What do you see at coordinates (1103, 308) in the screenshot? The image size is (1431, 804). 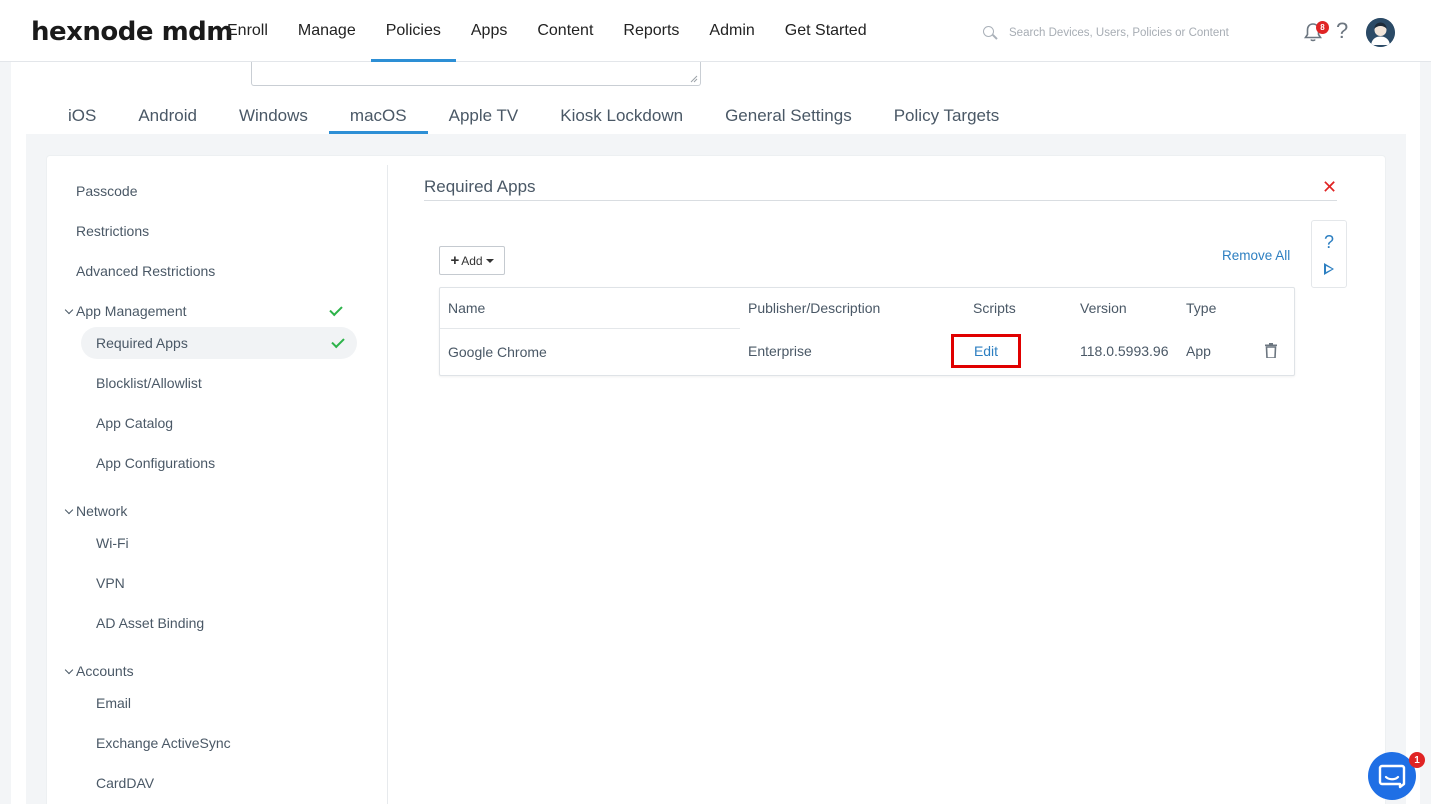 I see `column-header-version: Version` at bounding box center [1103, 308].